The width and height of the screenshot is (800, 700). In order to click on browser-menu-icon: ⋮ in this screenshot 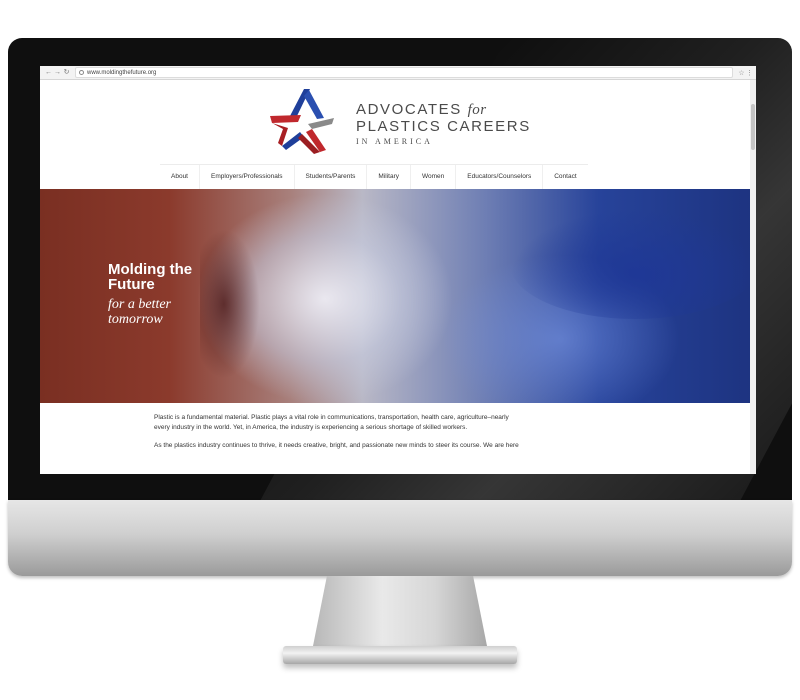, I will do `click(749, 73)`.